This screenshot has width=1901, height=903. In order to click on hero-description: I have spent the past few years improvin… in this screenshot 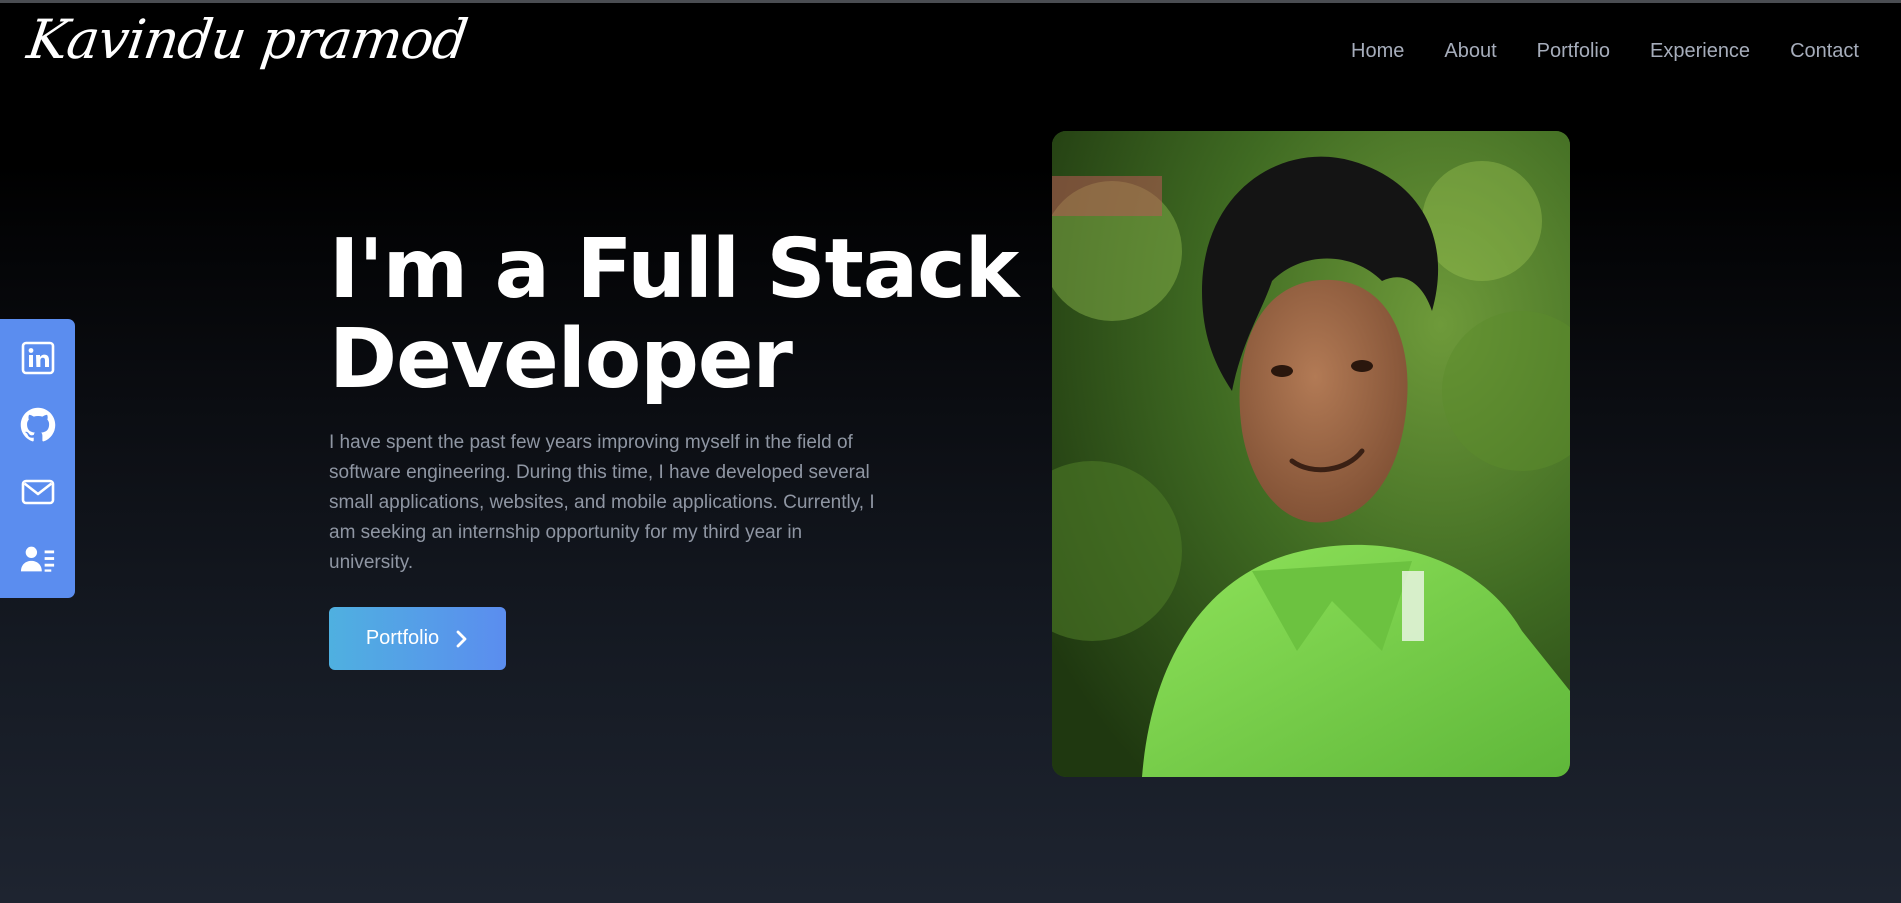, I will do `click(602, 502)`.